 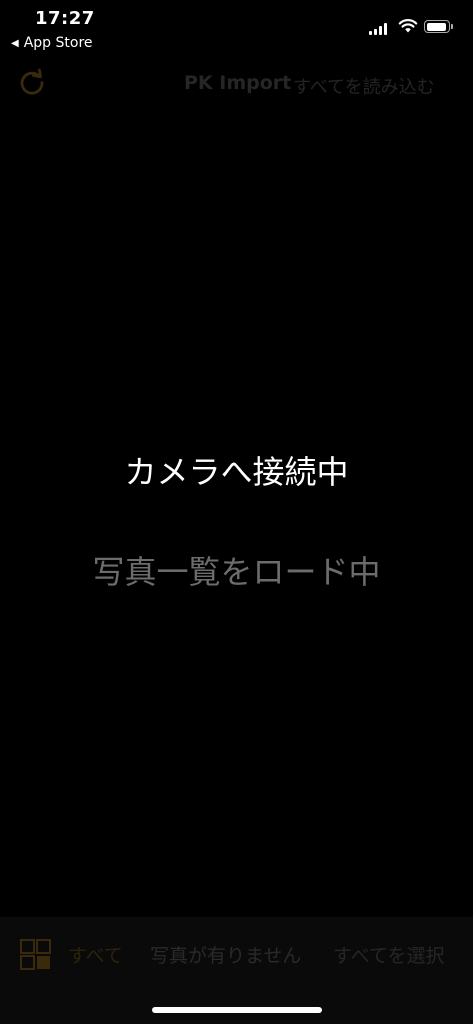 I want to click on nav-title: PK Import, so click(x=238, y=83).